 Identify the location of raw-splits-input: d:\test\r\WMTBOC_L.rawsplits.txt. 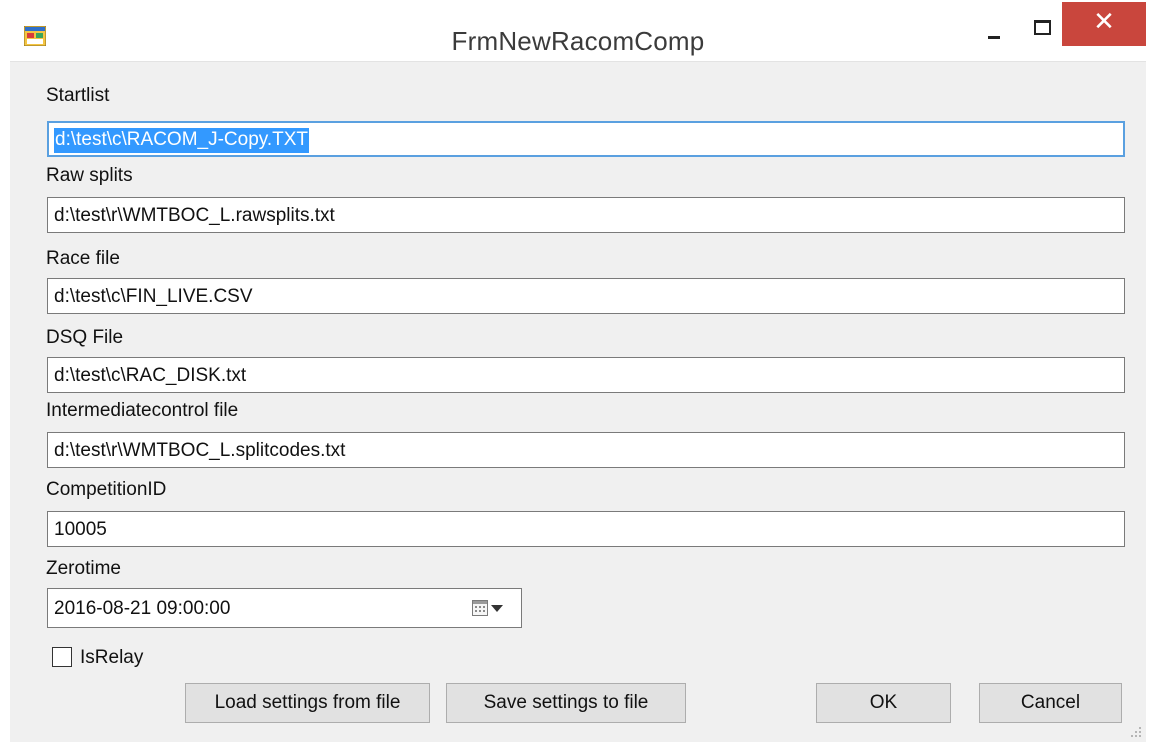
(586, 215).